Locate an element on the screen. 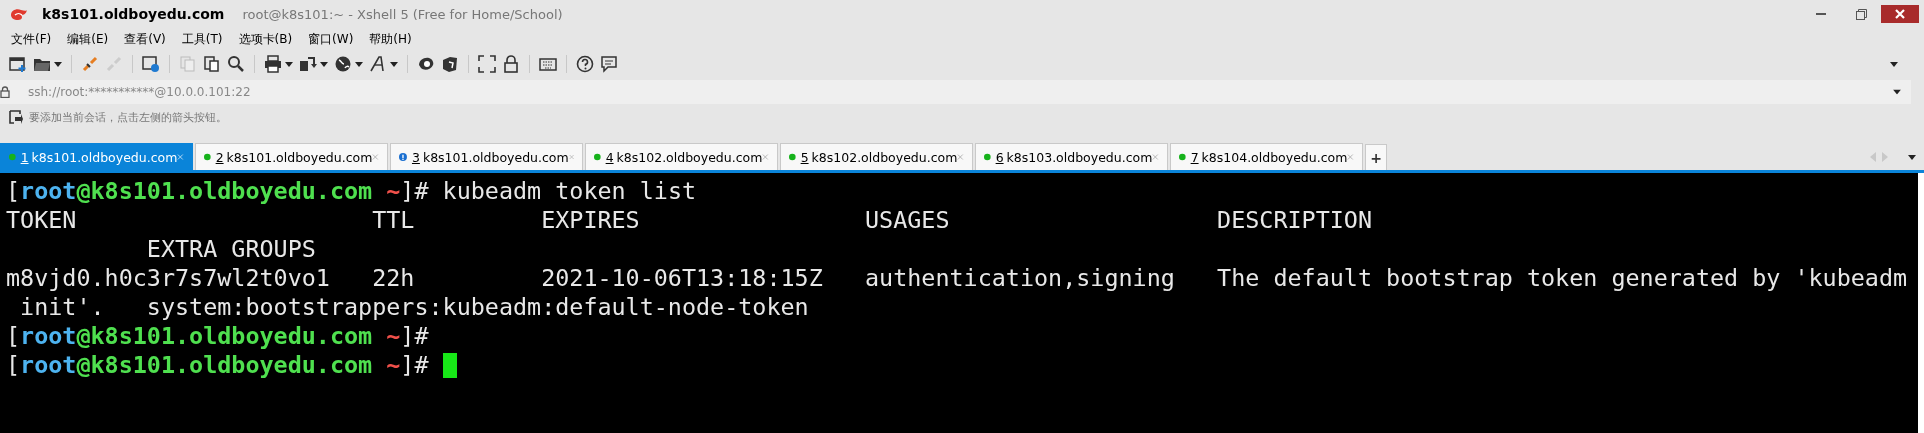 Image resolution: width=1924 pixels, height=433 pixels. terminal-line: EXTRA GROUPS is located at coordinates (231, 249).